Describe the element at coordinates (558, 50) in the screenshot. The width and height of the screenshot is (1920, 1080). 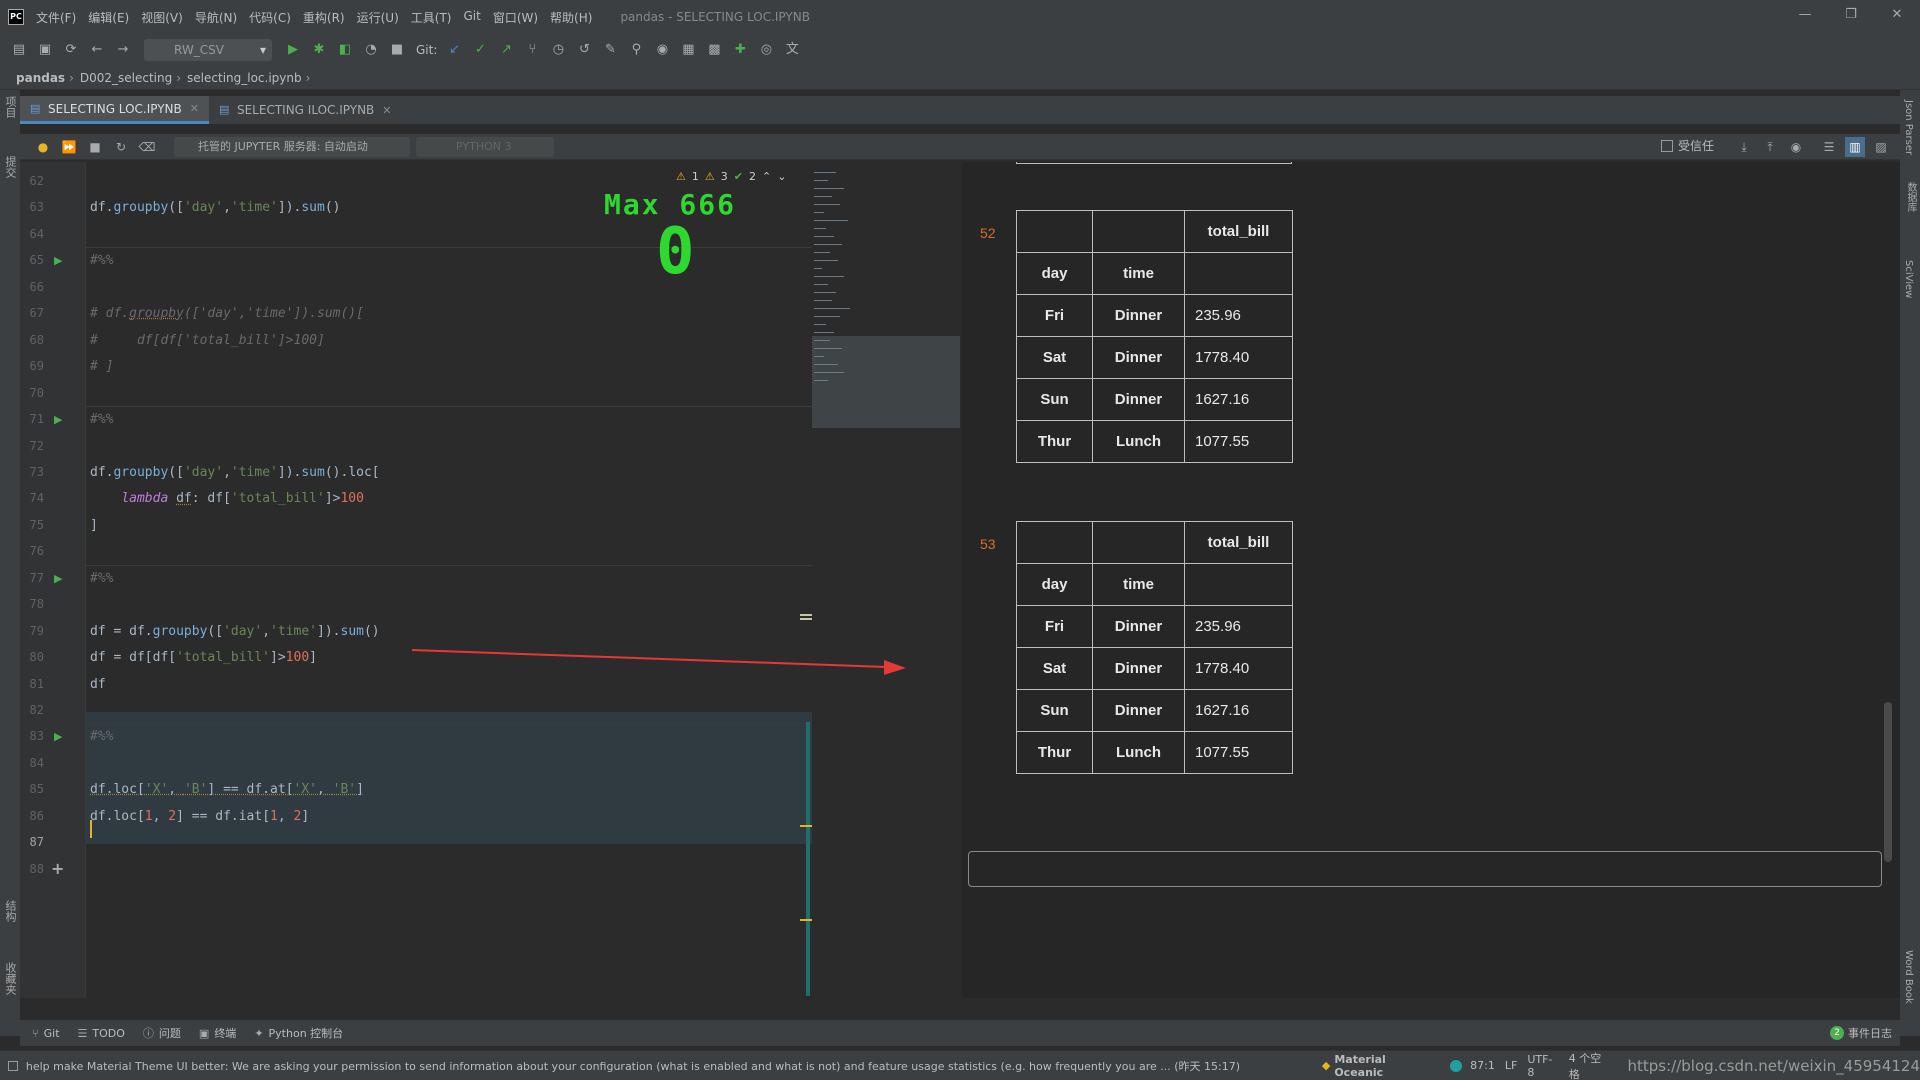
I see `history-icon: ◷` at that location.